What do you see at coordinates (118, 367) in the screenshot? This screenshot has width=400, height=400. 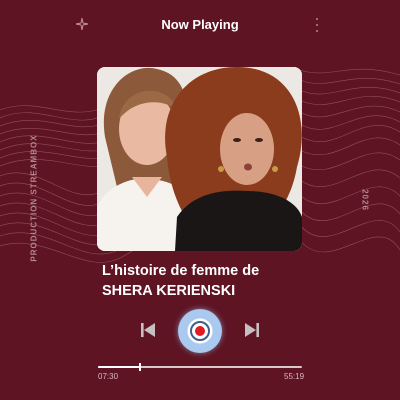 I see `progress-fill` at bounding box center [118, 367].